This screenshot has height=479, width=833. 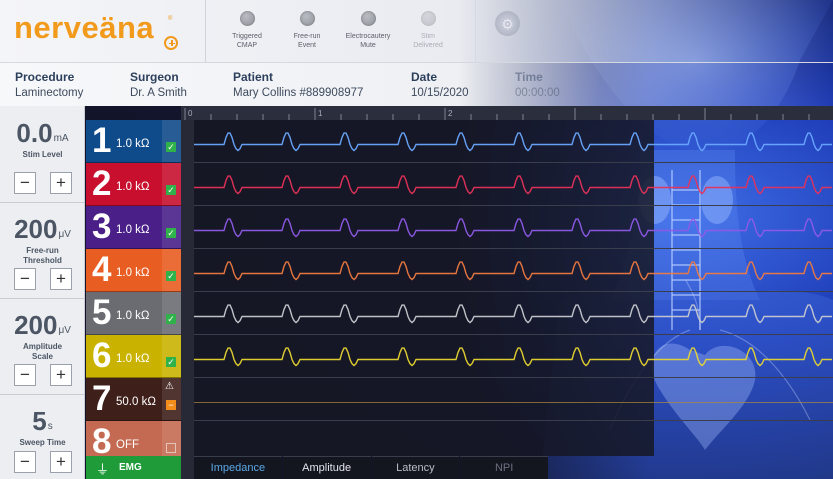 What do you see at coordinates (25, 375) in the screenshot?
I see `amplitude-scale-decrease-button: −` at bounding box center [25, 375].